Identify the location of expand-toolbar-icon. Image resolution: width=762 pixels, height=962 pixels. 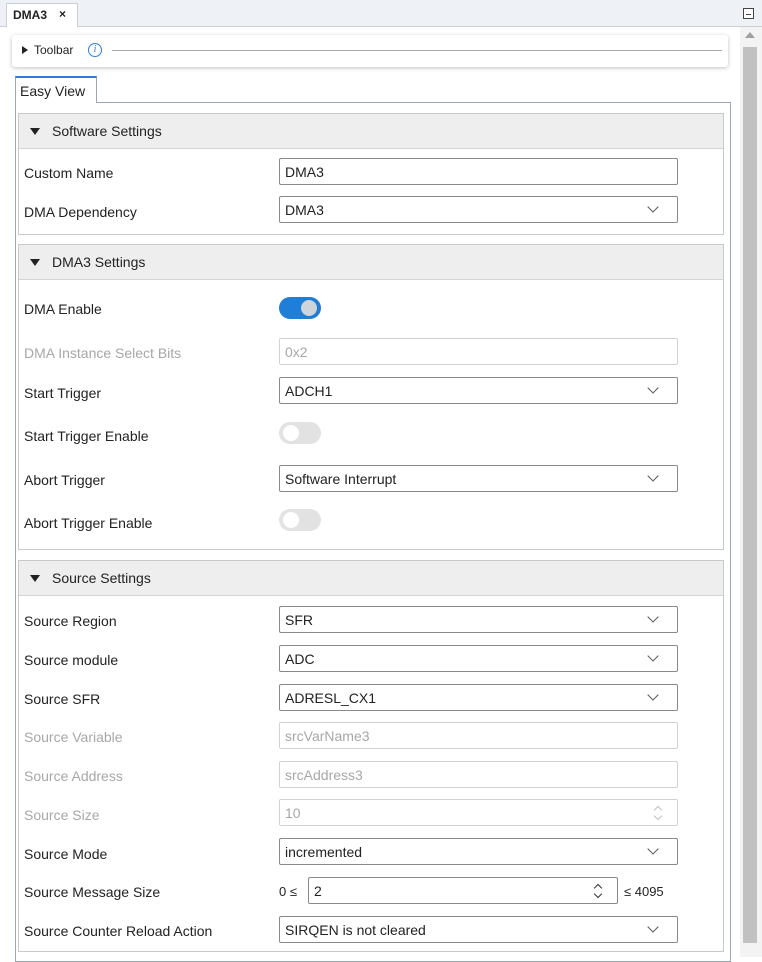
(25, 50).